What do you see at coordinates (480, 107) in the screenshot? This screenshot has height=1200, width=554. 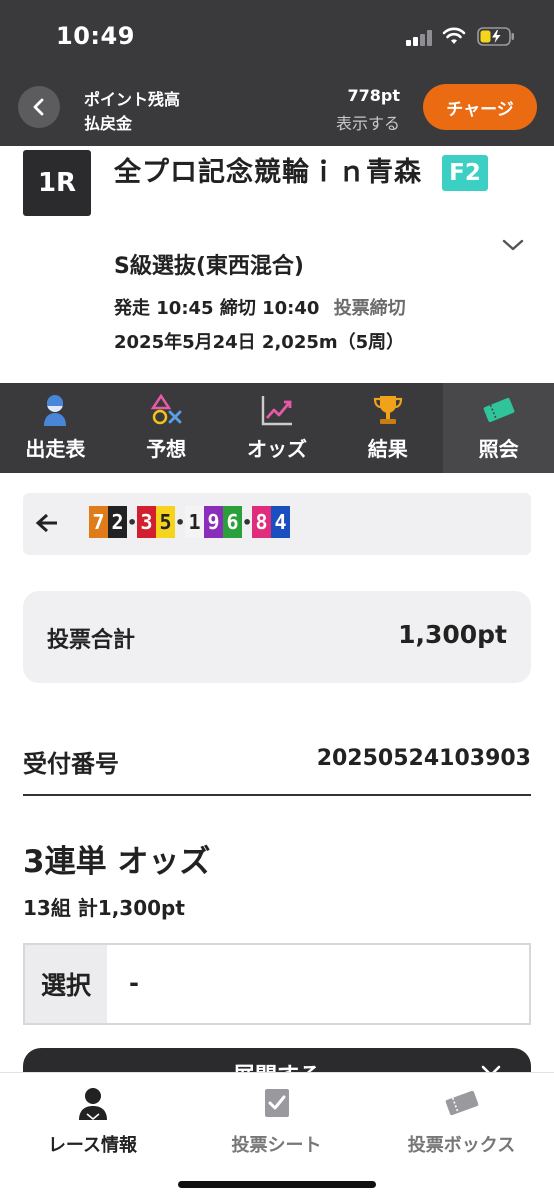 I see `charge-button: チャージ` at bounding box center [480, 107].